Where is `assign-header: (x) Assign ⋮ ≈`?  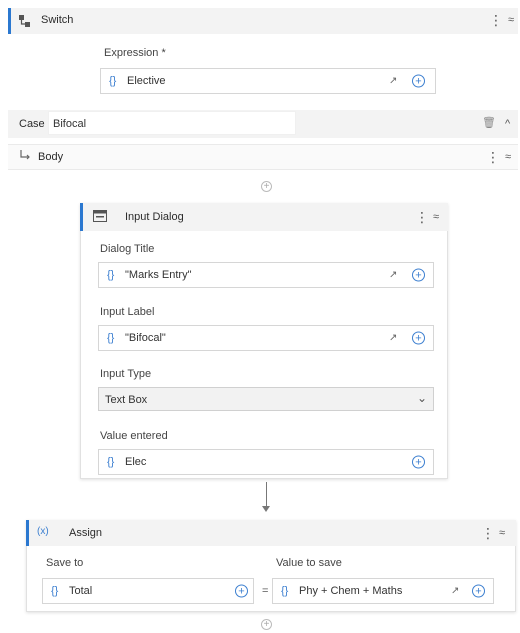
assign-header: (x) Assign ⋮ ≈ is located at coordinates (271, 533).